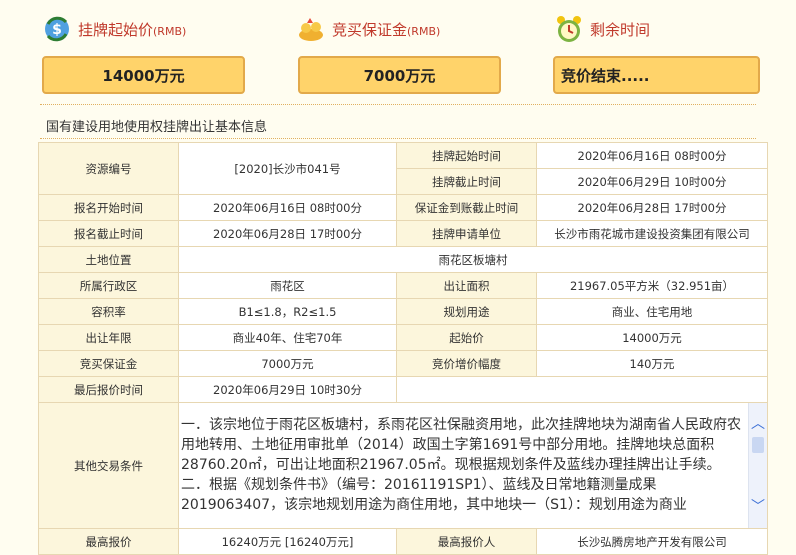 This screenshot has height=555, width=796. I want to click on chevron-down-icon: ﹀, so click(758, 507).